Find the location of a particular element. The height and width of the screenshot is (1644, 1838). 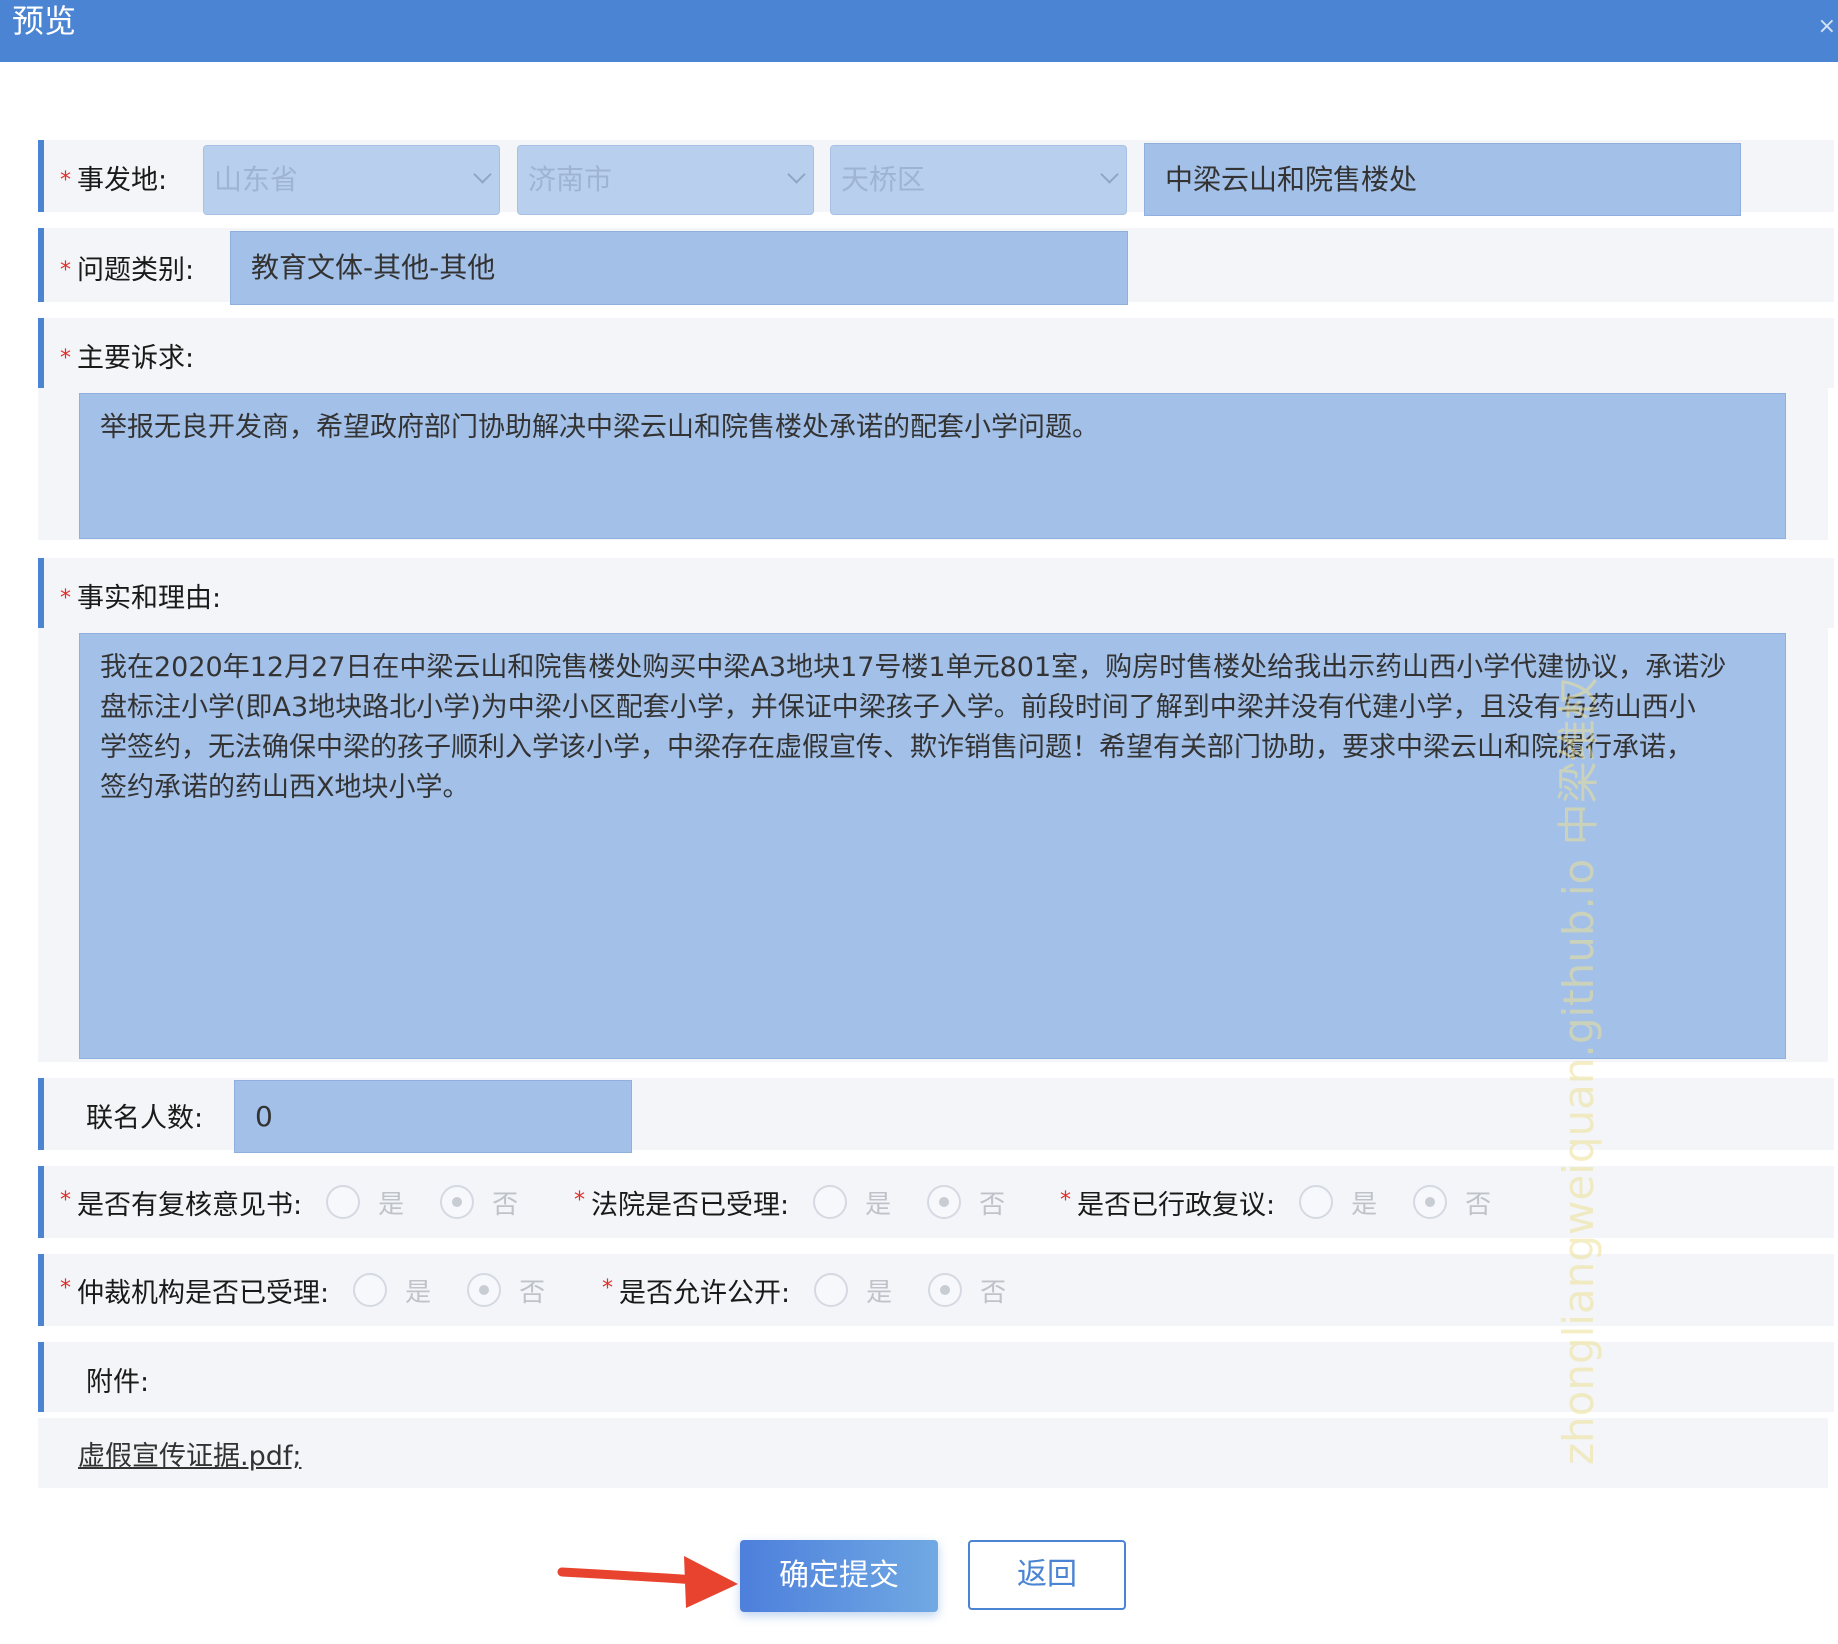

category-field: 教育文体-其他-其他 is located at coordinates (679, 268).